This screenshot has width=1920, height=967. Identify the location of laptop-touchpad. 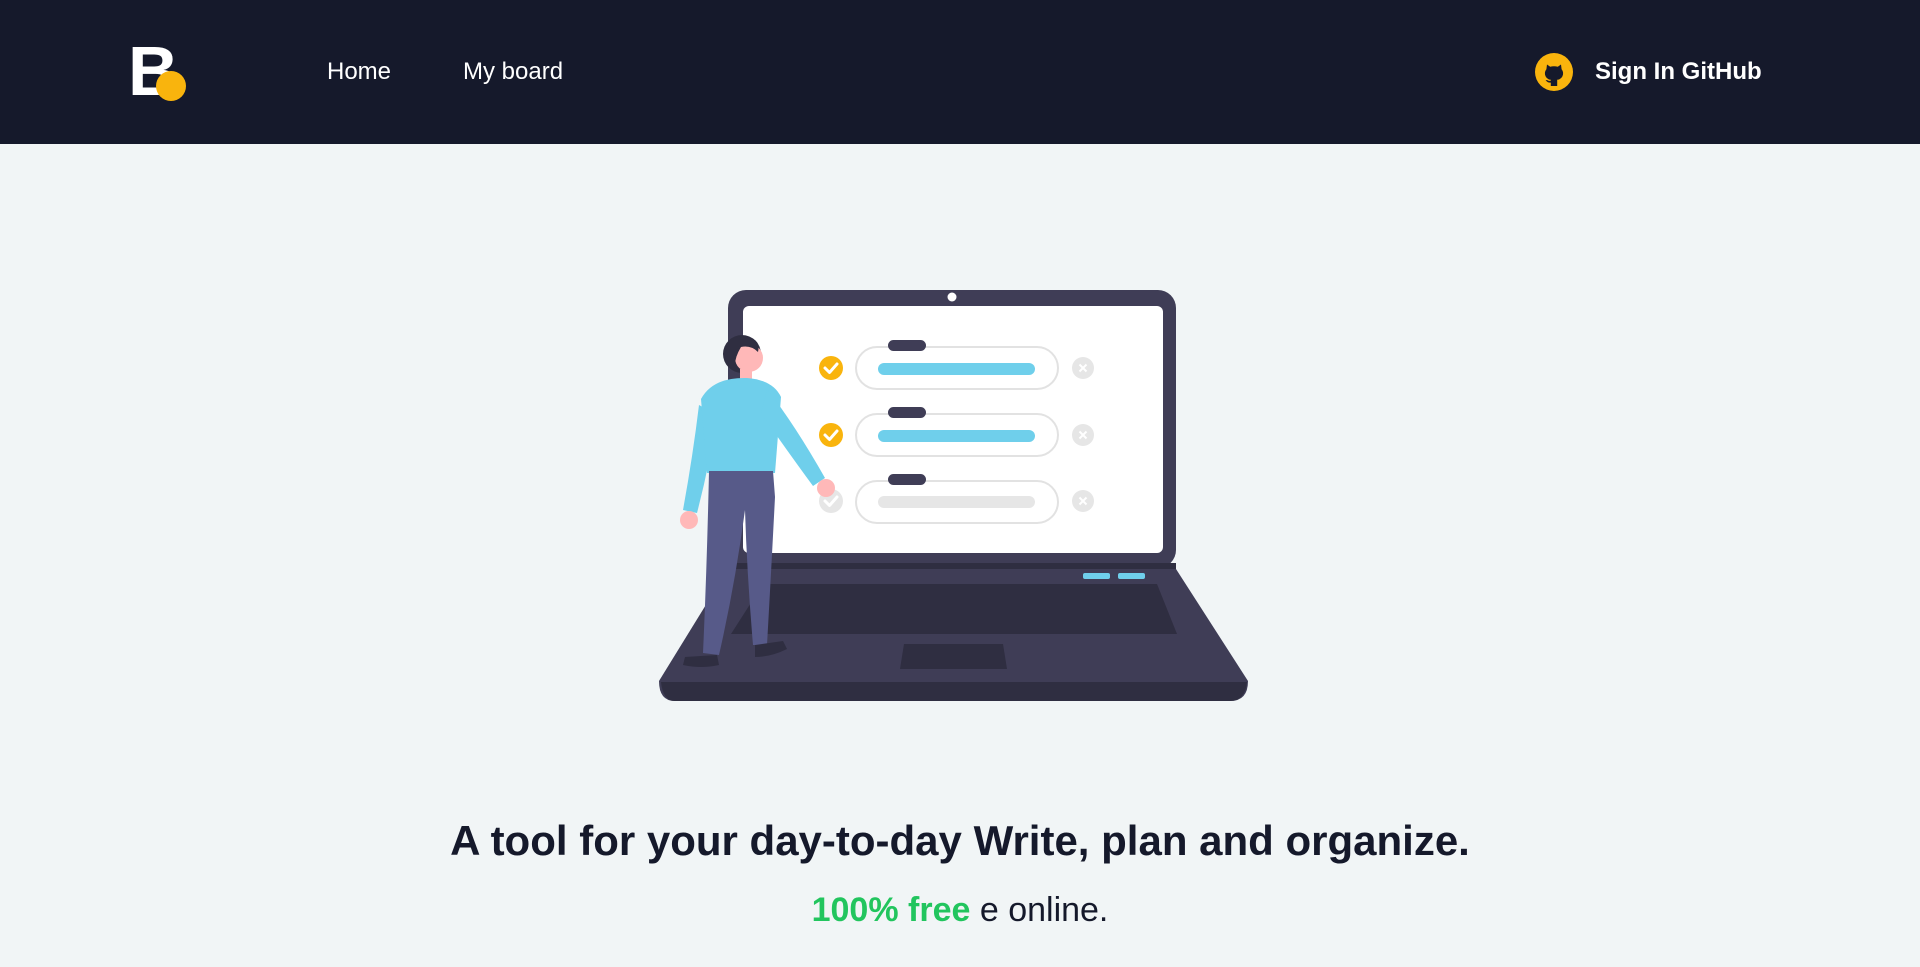
(953, 656).